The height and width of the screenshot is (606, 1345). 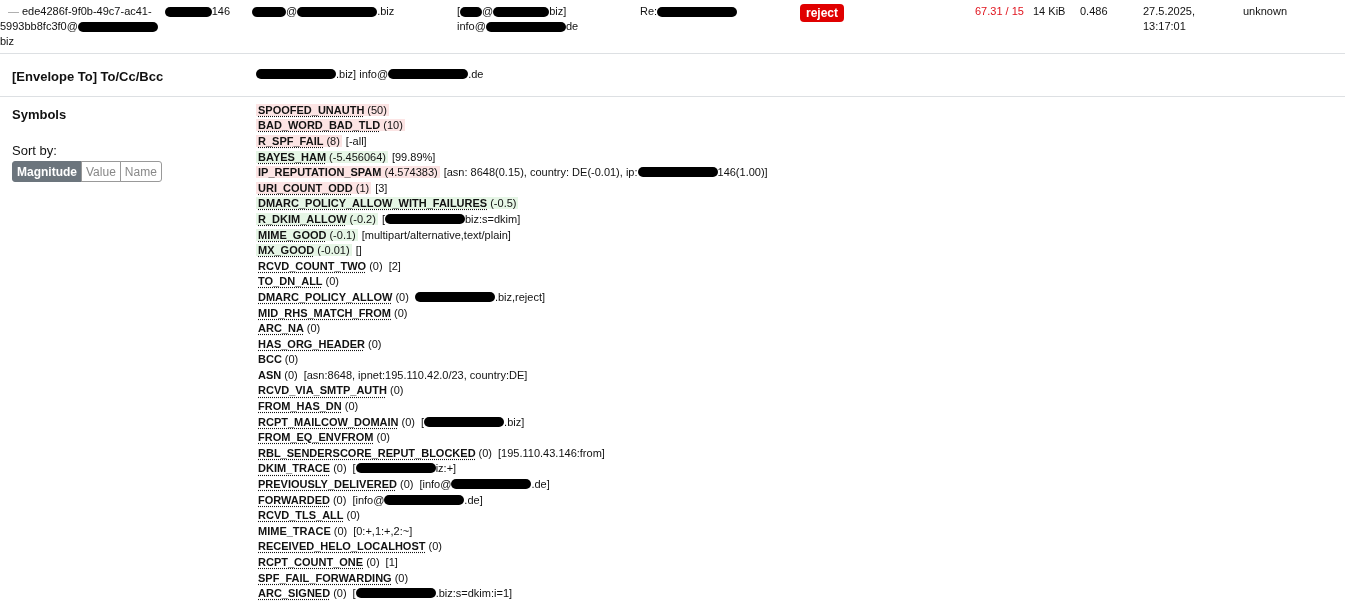 I want to click on sort-button: Name, so click(x=140, y=171).